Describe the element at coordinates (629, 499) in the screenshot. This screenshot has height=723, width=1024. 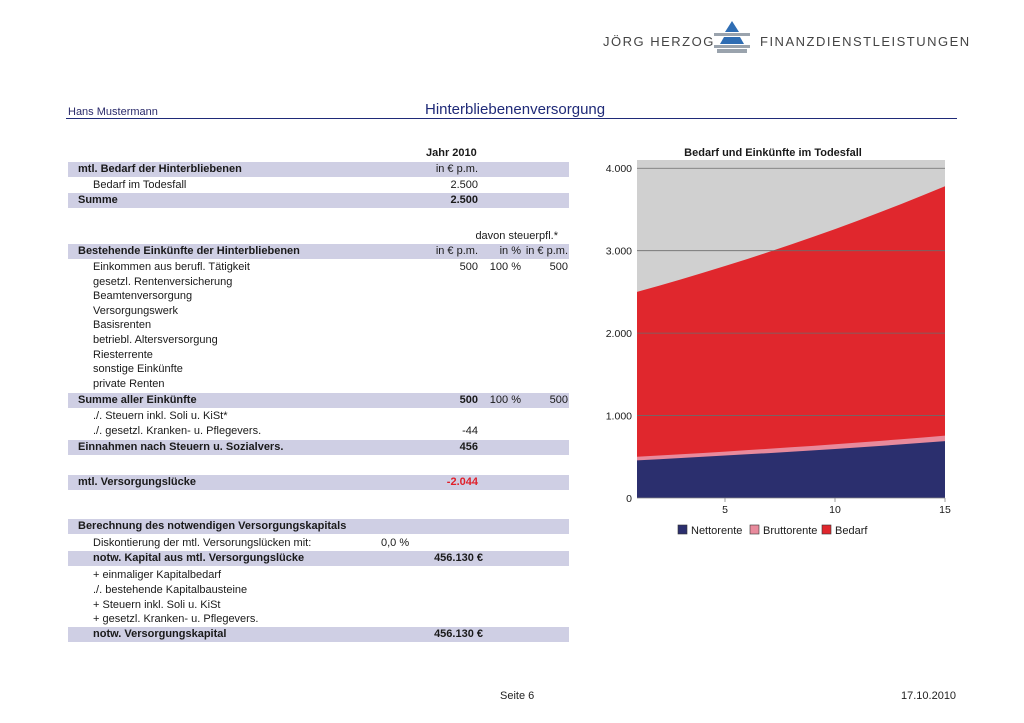
I see `y-tick-label: 0` at that location.